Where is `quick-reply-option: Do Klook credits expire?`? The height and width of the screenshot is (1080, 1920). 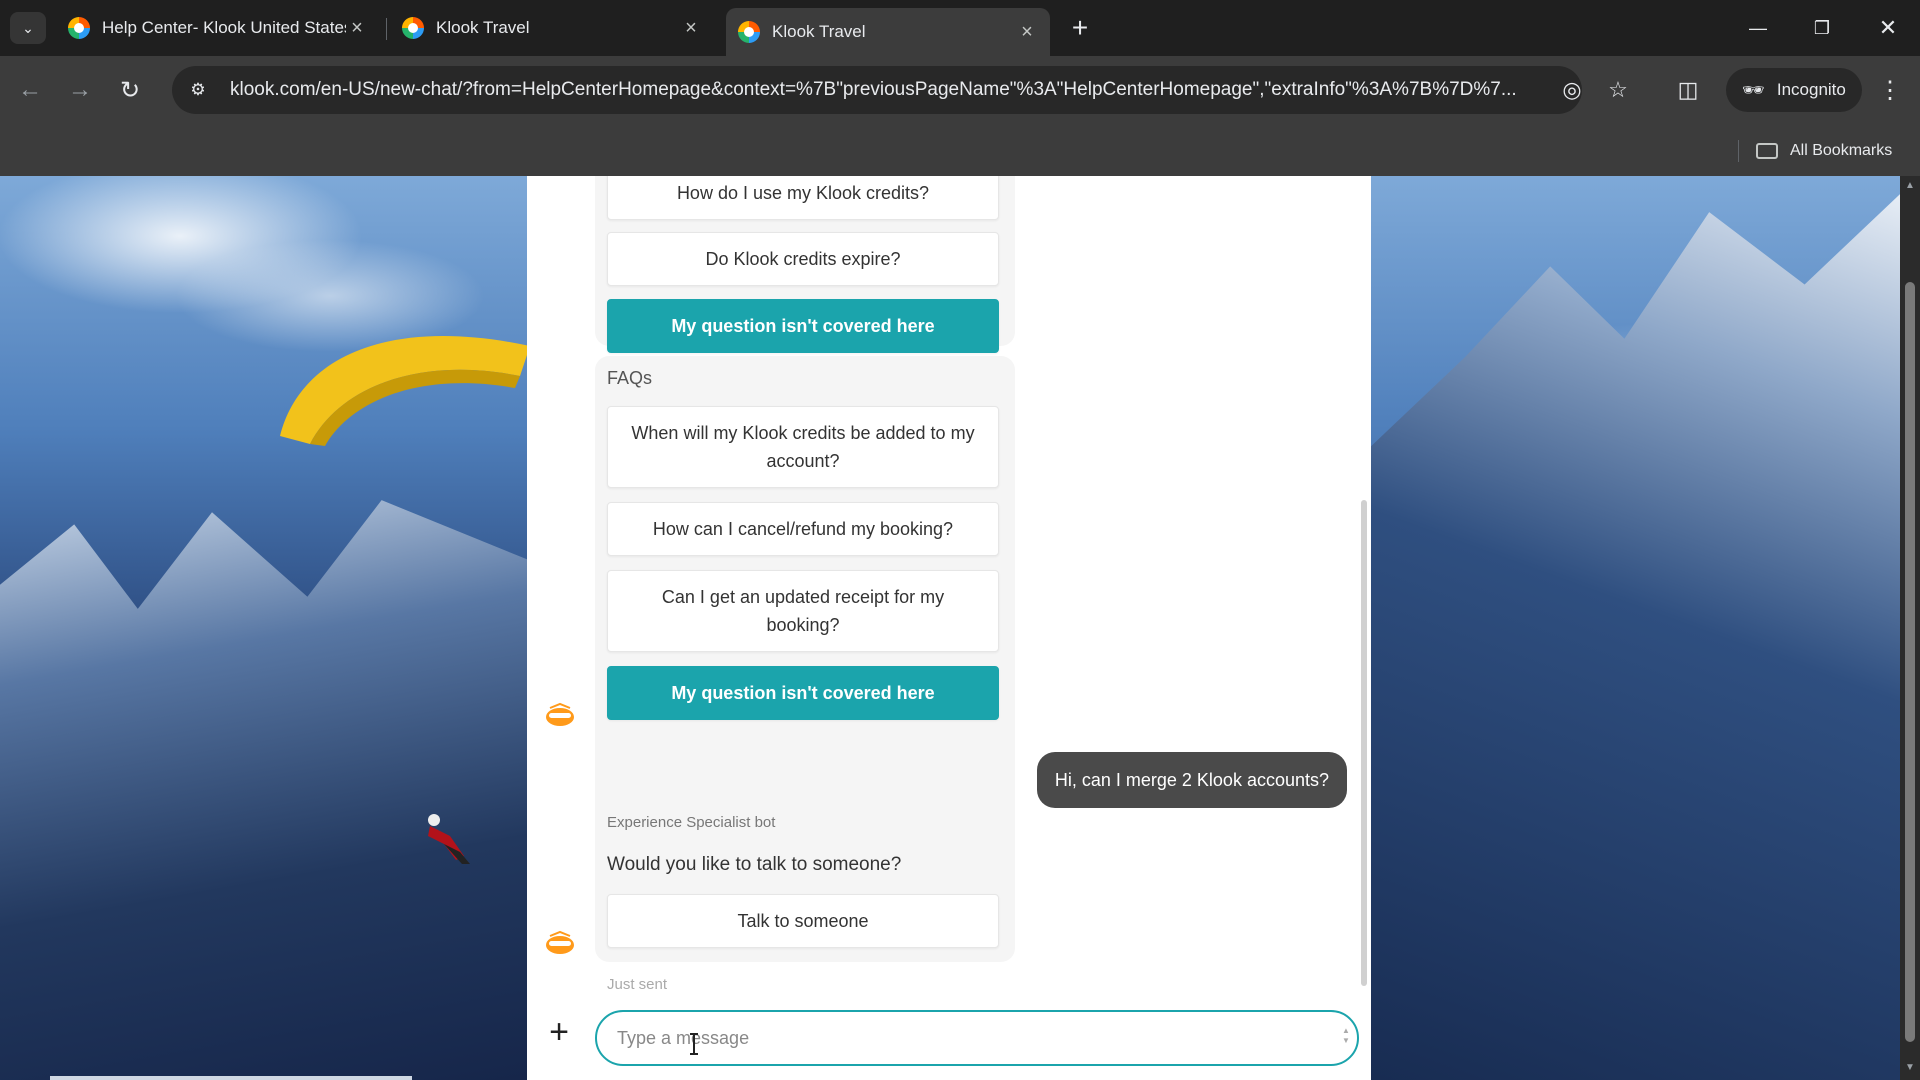
quick-reply-option: Do Klook credits expire? is located at coordinates (803, 259).